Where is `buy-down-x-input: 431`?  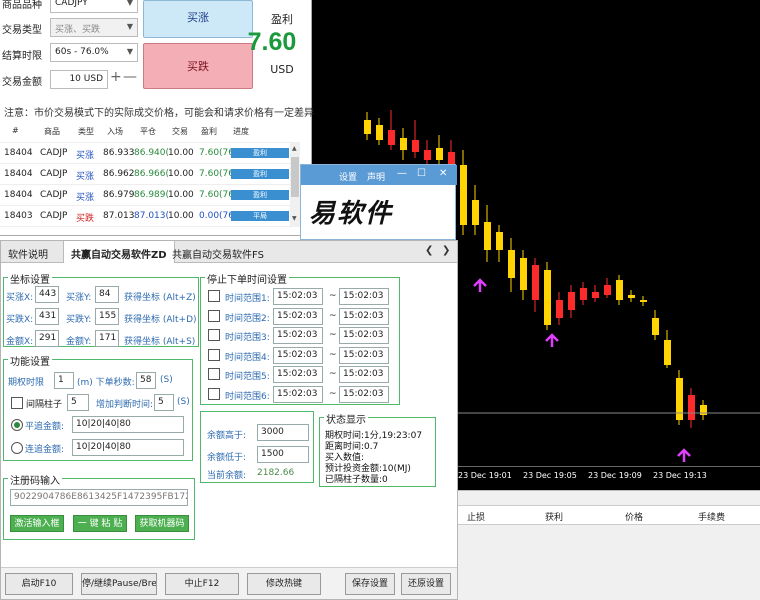
buy-down-x-input: 431 is located at coordinates (47, 316).